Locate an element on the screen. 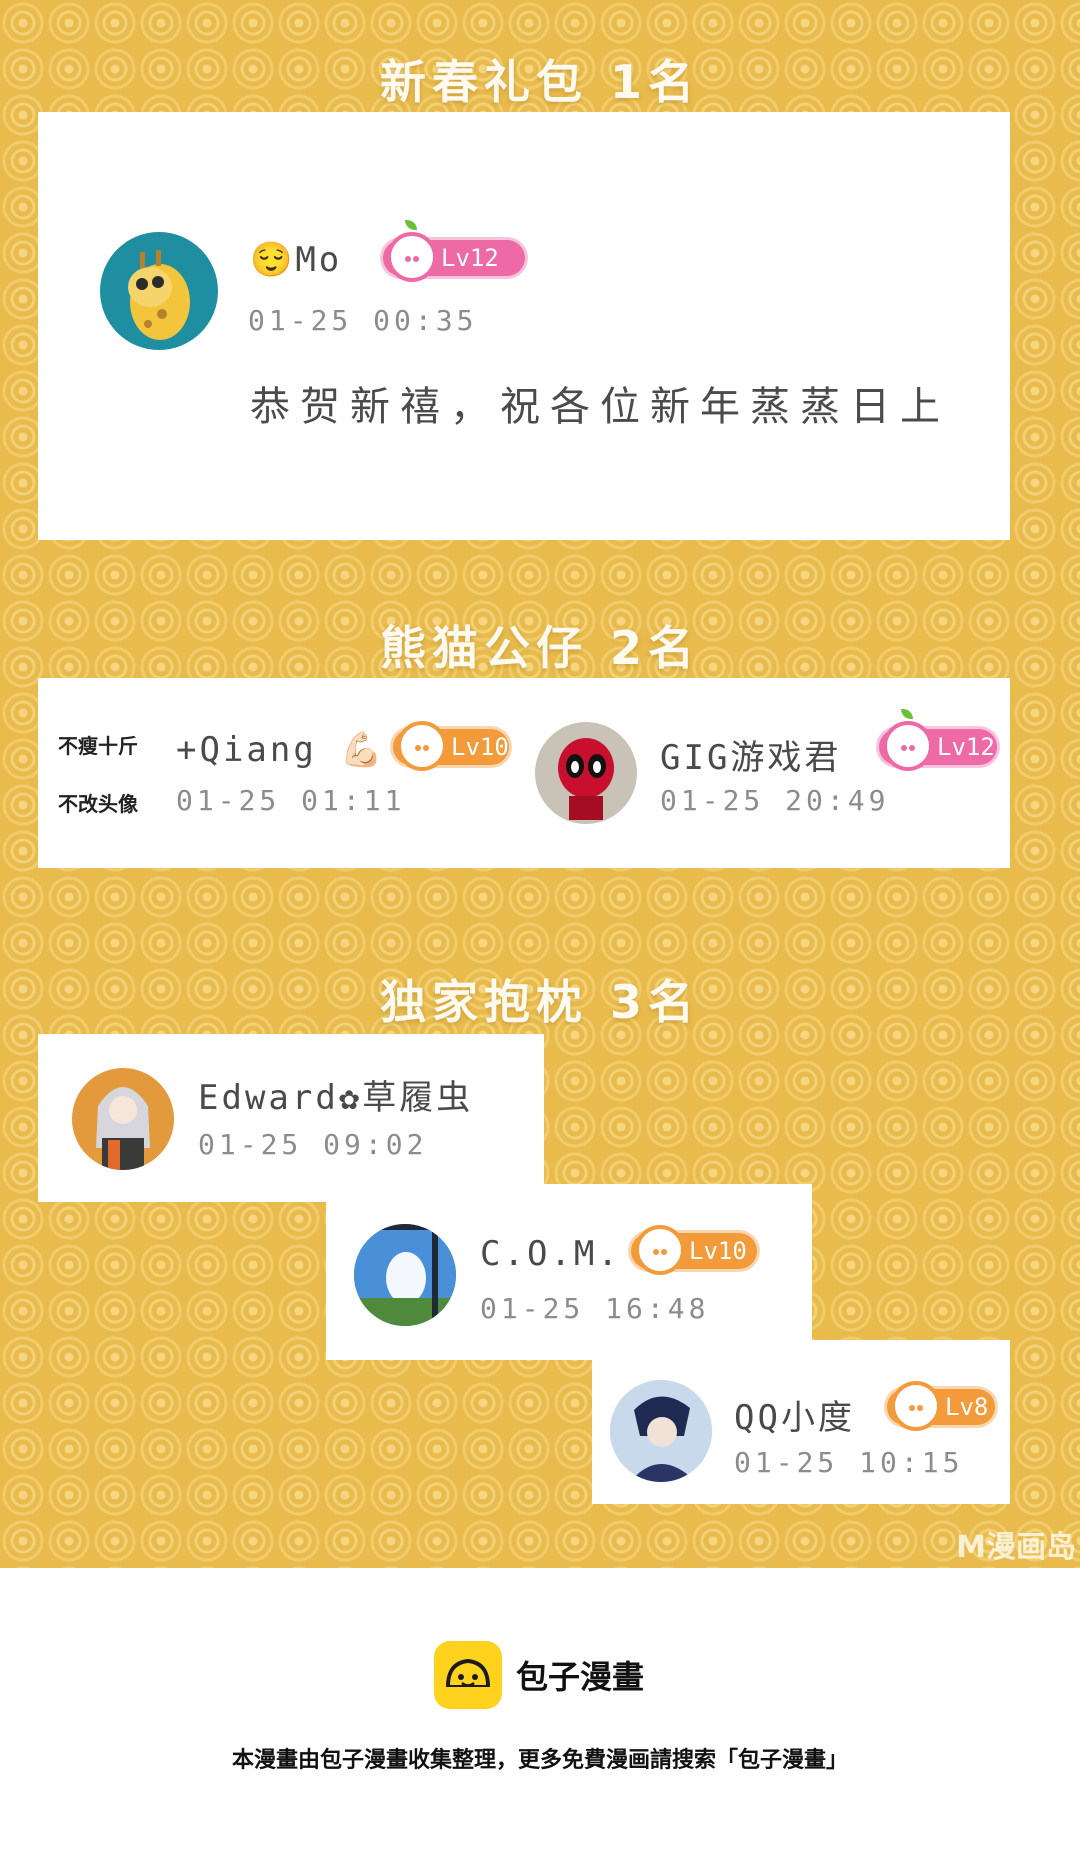  section-title-panda-doll: 熊猫公仔 2名 is located at coordinates (540, 648).